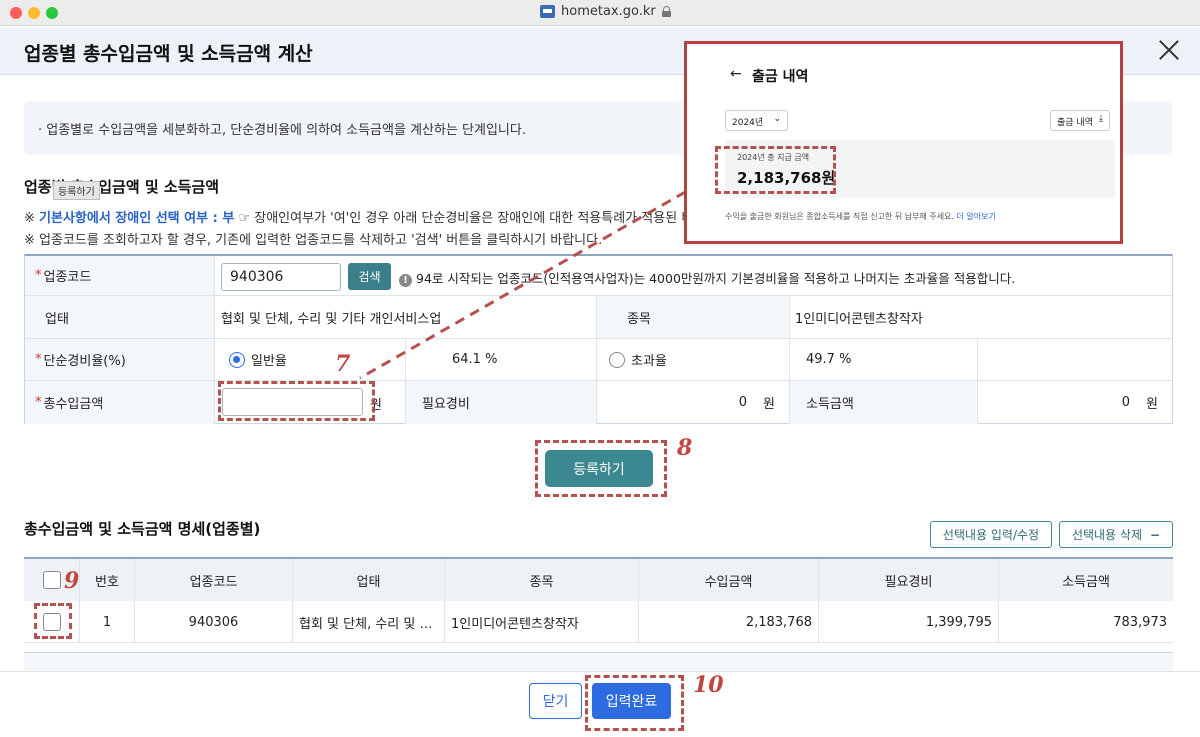 The width and height of the screenshot is (1200, 737). I want to click on highlight-total-income, so click(296, 401).